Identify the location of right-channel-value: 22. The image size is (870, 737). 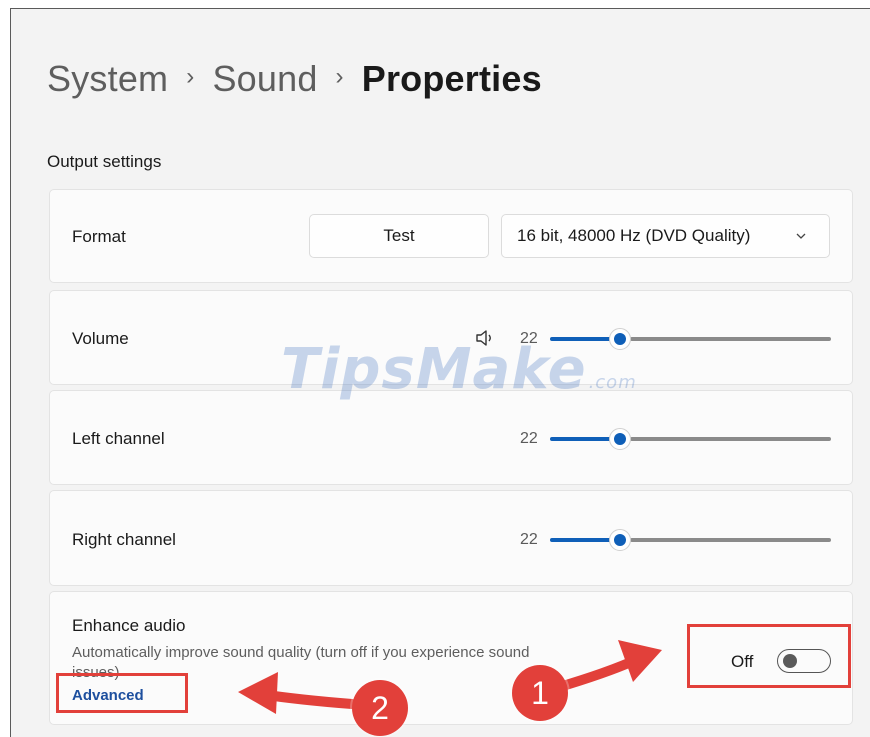
(529, 539).